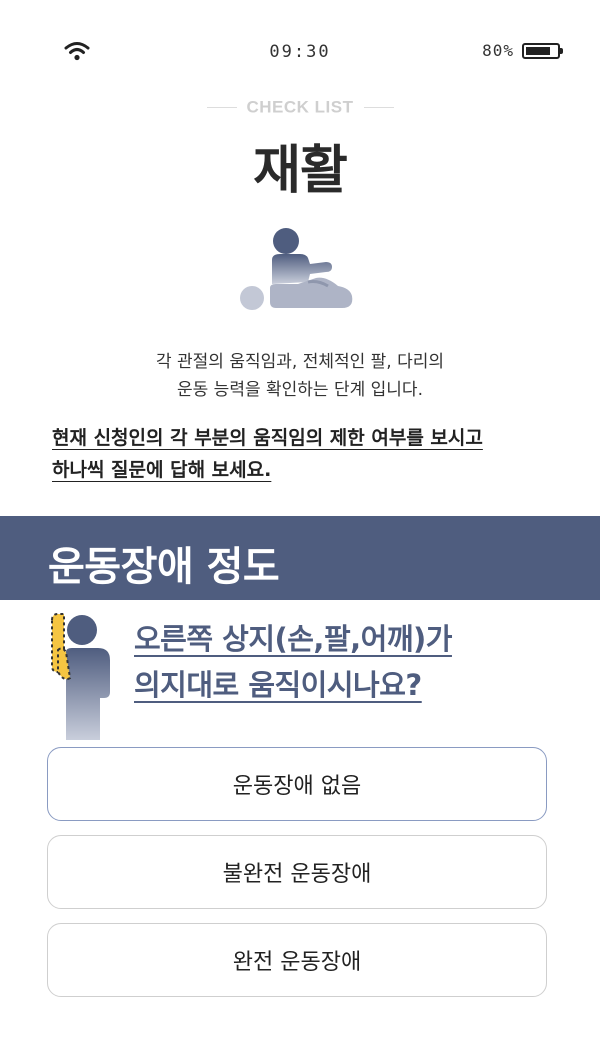  Describe the element at coordinates (296, 269) in the screenshot. I see `rehabilitation-icon` at that location.